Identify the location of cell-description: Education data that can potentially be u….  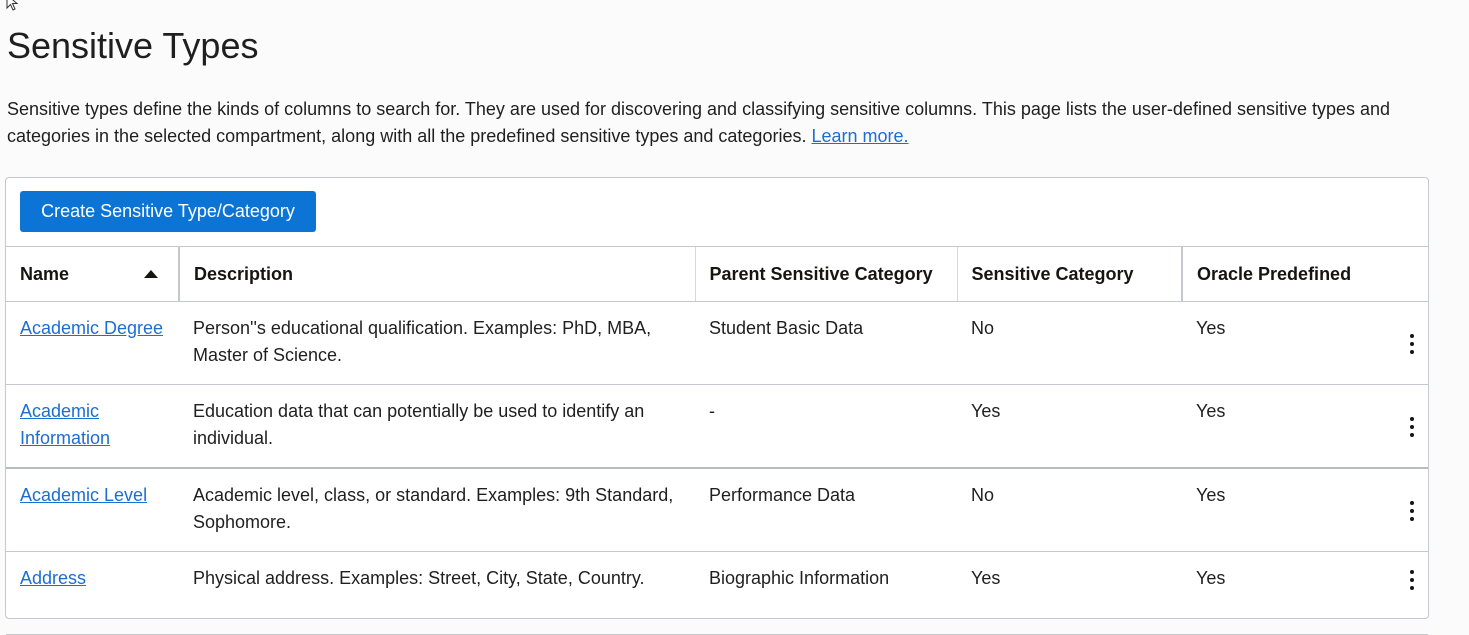
(437, 426).